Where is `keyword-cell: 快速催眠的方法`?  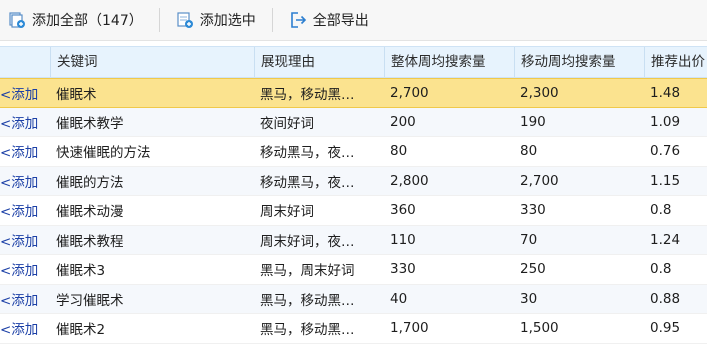
keyword-cell: 快速催眠的方法 is located at coordinates (103, 153).